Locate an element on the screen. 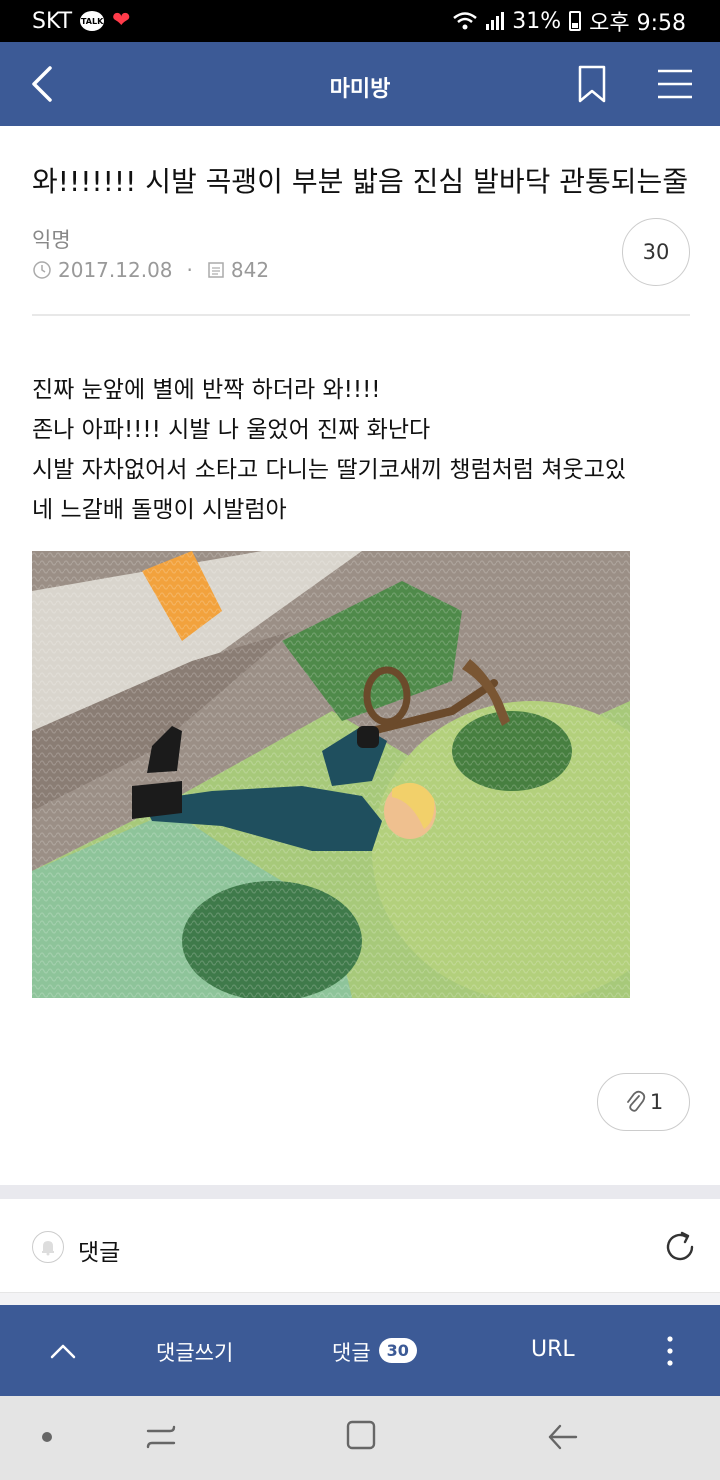  bell-glyph-icon is located at coordinates (48, 1248).